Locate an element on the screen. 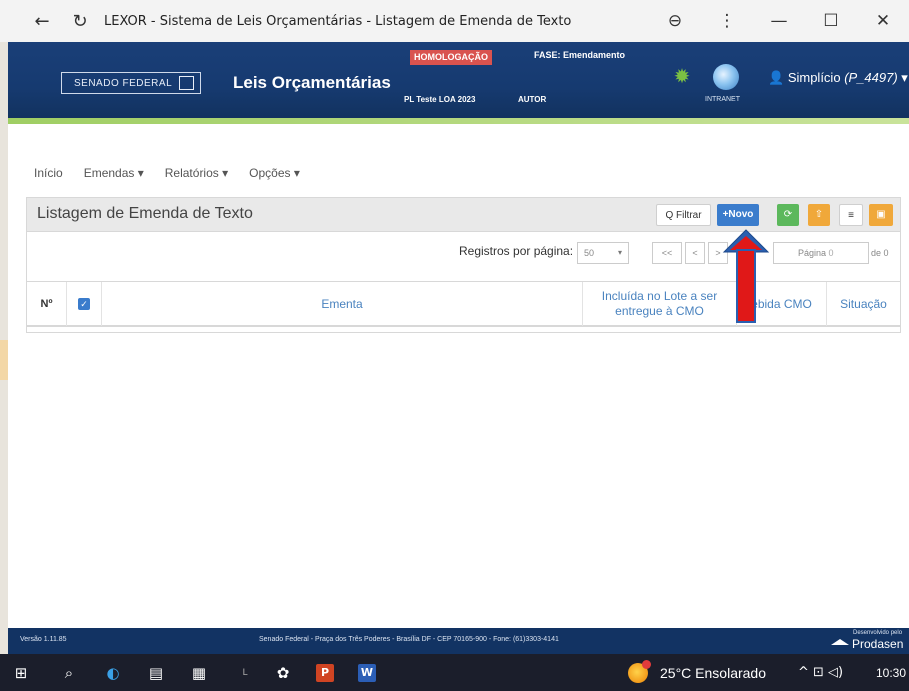 This screenshot has width=909, height=691. zoom-icon: ⊖ is located at coordinates (675, 21).